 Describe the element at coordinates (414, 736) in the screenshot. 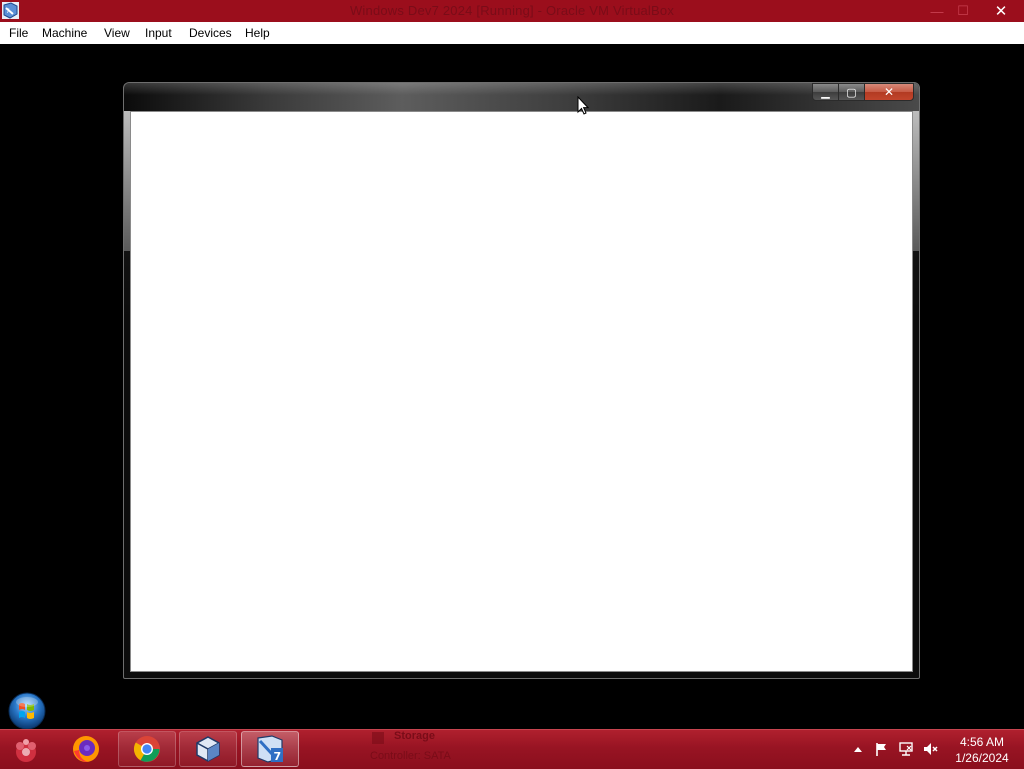

I see `ghost-preview-title: Storage` at that location.